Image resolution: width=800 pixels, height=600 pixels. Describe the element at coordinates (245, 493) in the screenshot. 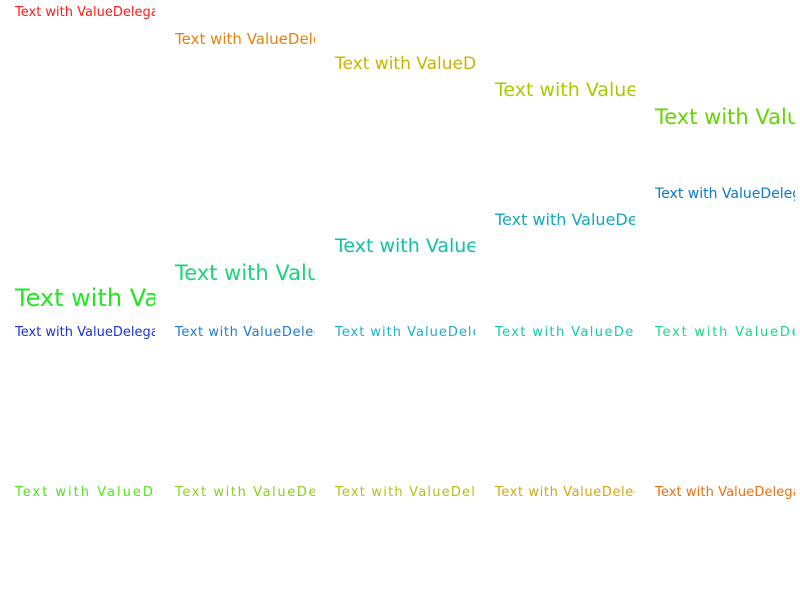

I see `text-item-17: Text with ValueDelegate` at that location.